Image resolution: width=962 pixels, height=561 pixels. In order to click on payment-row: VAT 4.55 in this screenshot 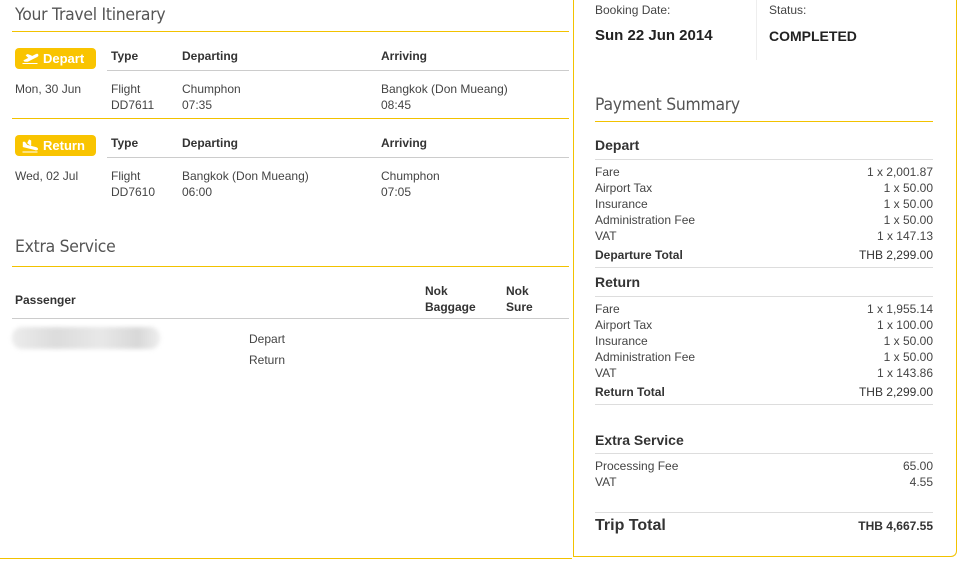, I will do `click(764, 483)`.